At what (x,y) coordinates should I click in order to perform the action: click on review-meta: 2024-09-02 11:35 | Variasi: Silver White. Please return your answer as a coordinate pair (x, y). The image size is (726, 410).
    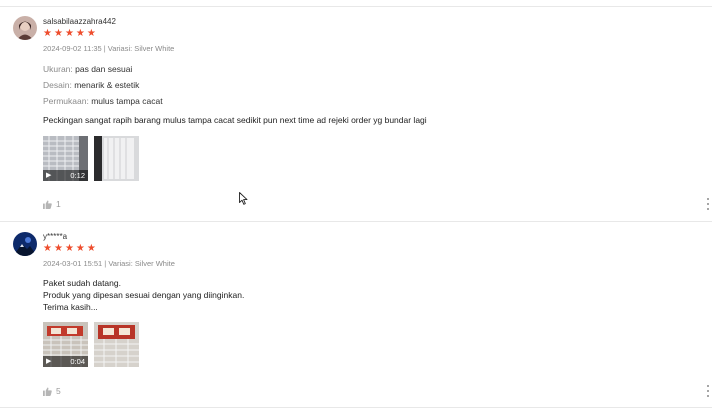
    Looking at the image, I should click on (109, 48).